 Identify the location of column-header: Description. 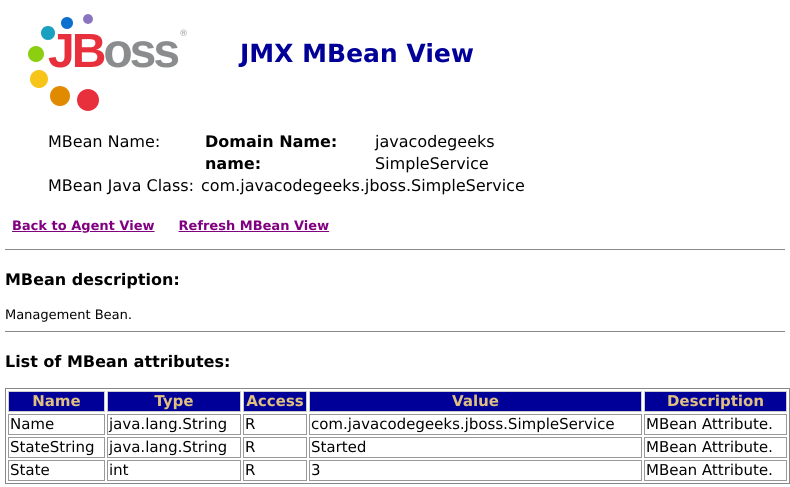
(715, 401).